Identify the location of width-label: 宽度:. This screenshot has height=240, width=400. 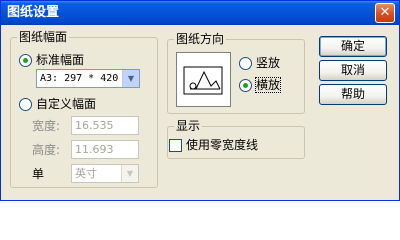
(46, 126).